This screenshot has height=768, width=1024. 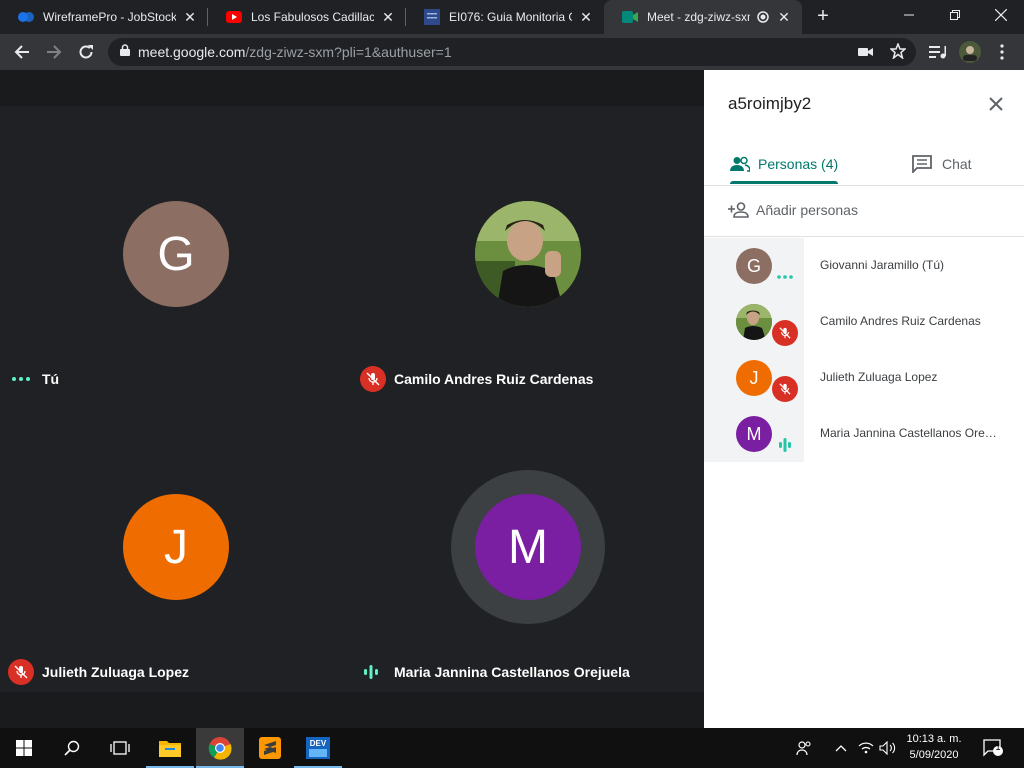 I want to click on browser-tab-meet: Meet - zdg-ziwz-sxm ✕, so click(x=703, y=17).